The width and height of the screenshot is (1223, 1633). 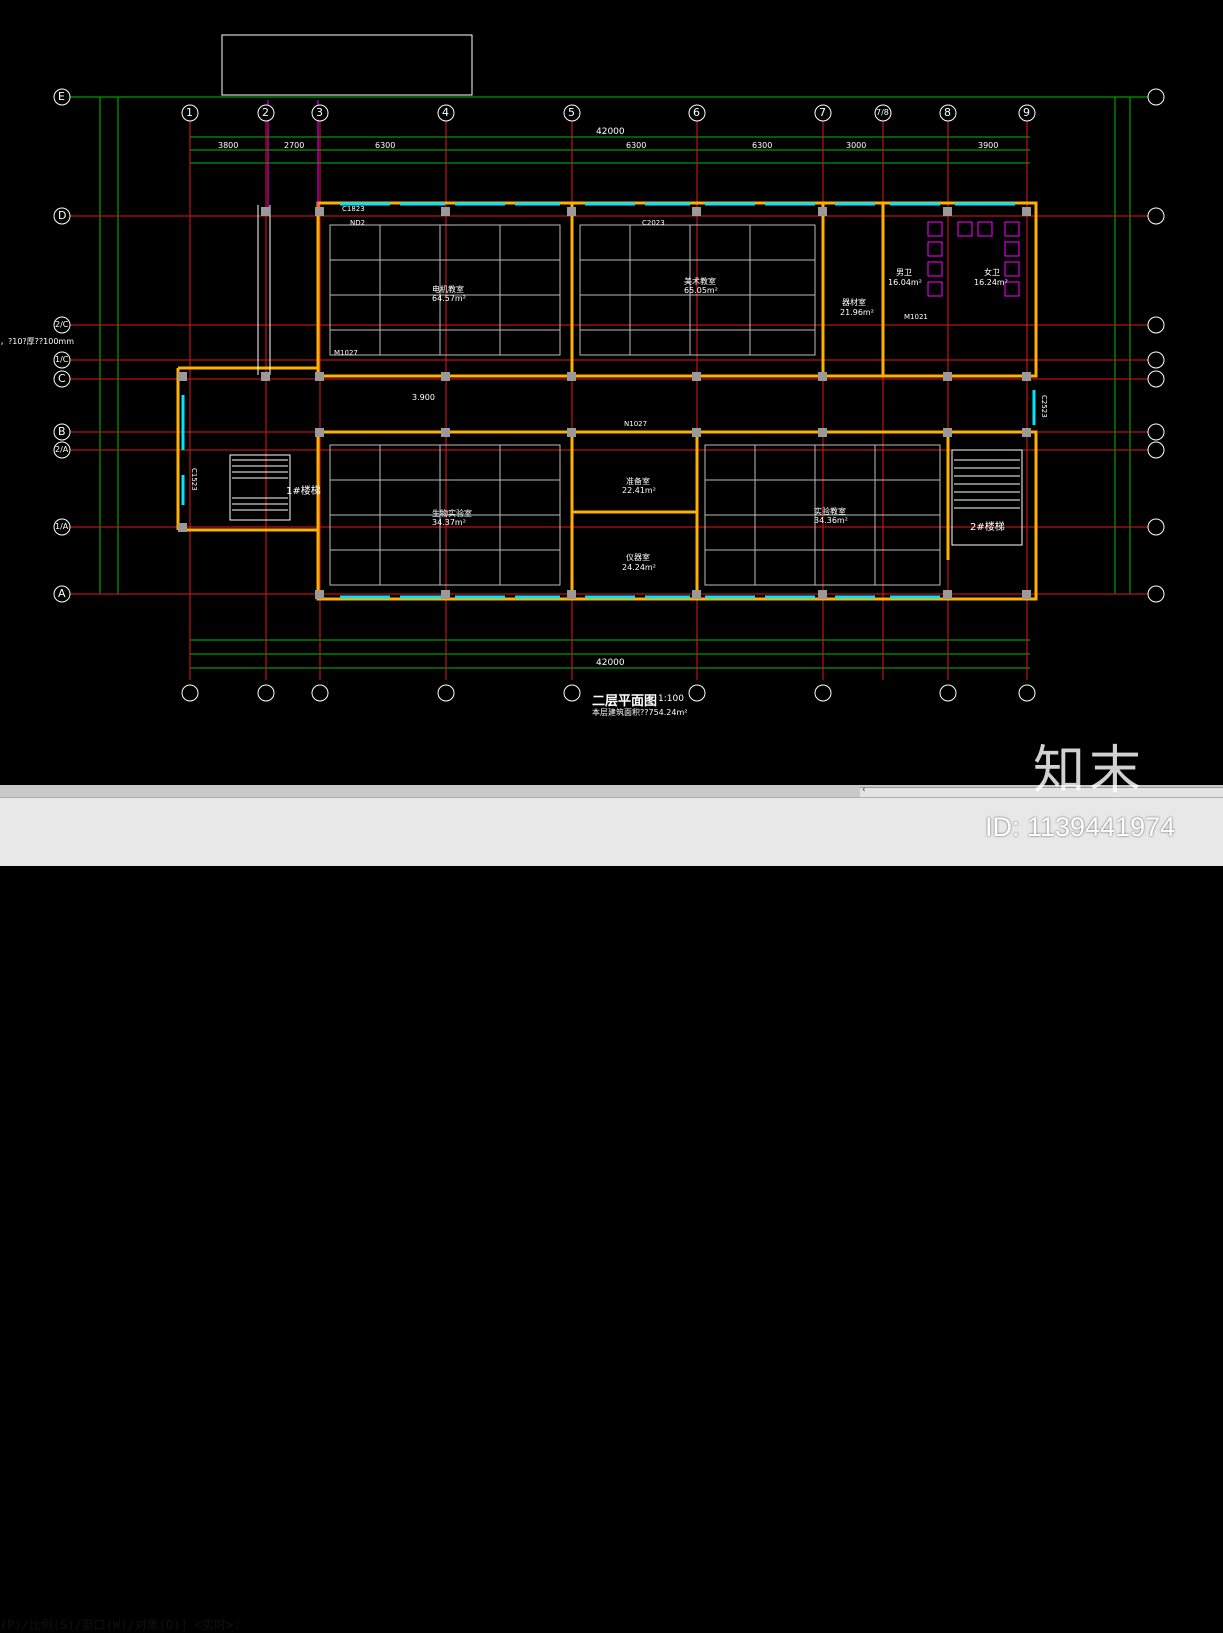 I want to click on watermark-id: ID: 1139441974, so click(x=1080, y=827).